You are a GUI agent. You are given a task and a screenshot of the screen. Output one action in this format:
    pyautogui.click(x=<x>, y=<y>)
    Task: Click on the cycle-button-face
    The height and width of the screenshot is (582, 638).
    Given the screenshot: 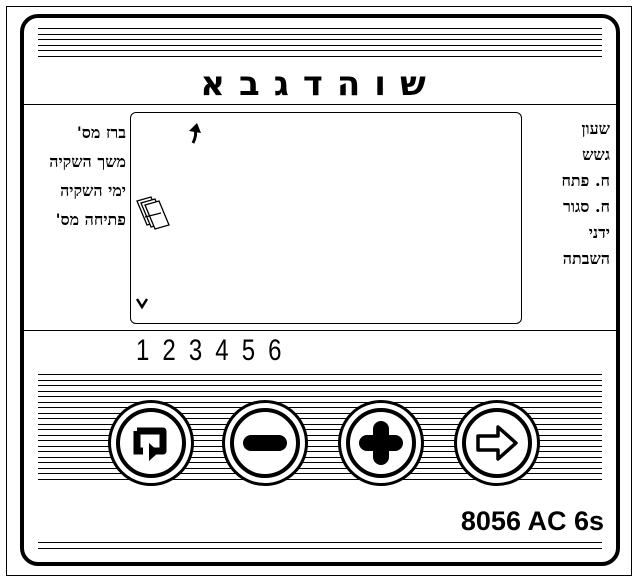 What is the action you would take?
    pyautogui.click(x=151, y=443)
    